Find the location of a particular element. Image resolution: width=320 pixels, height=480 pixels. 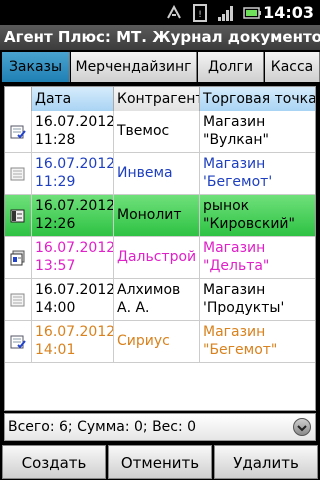

header-date: Дата is located at coordinates (73, 99).